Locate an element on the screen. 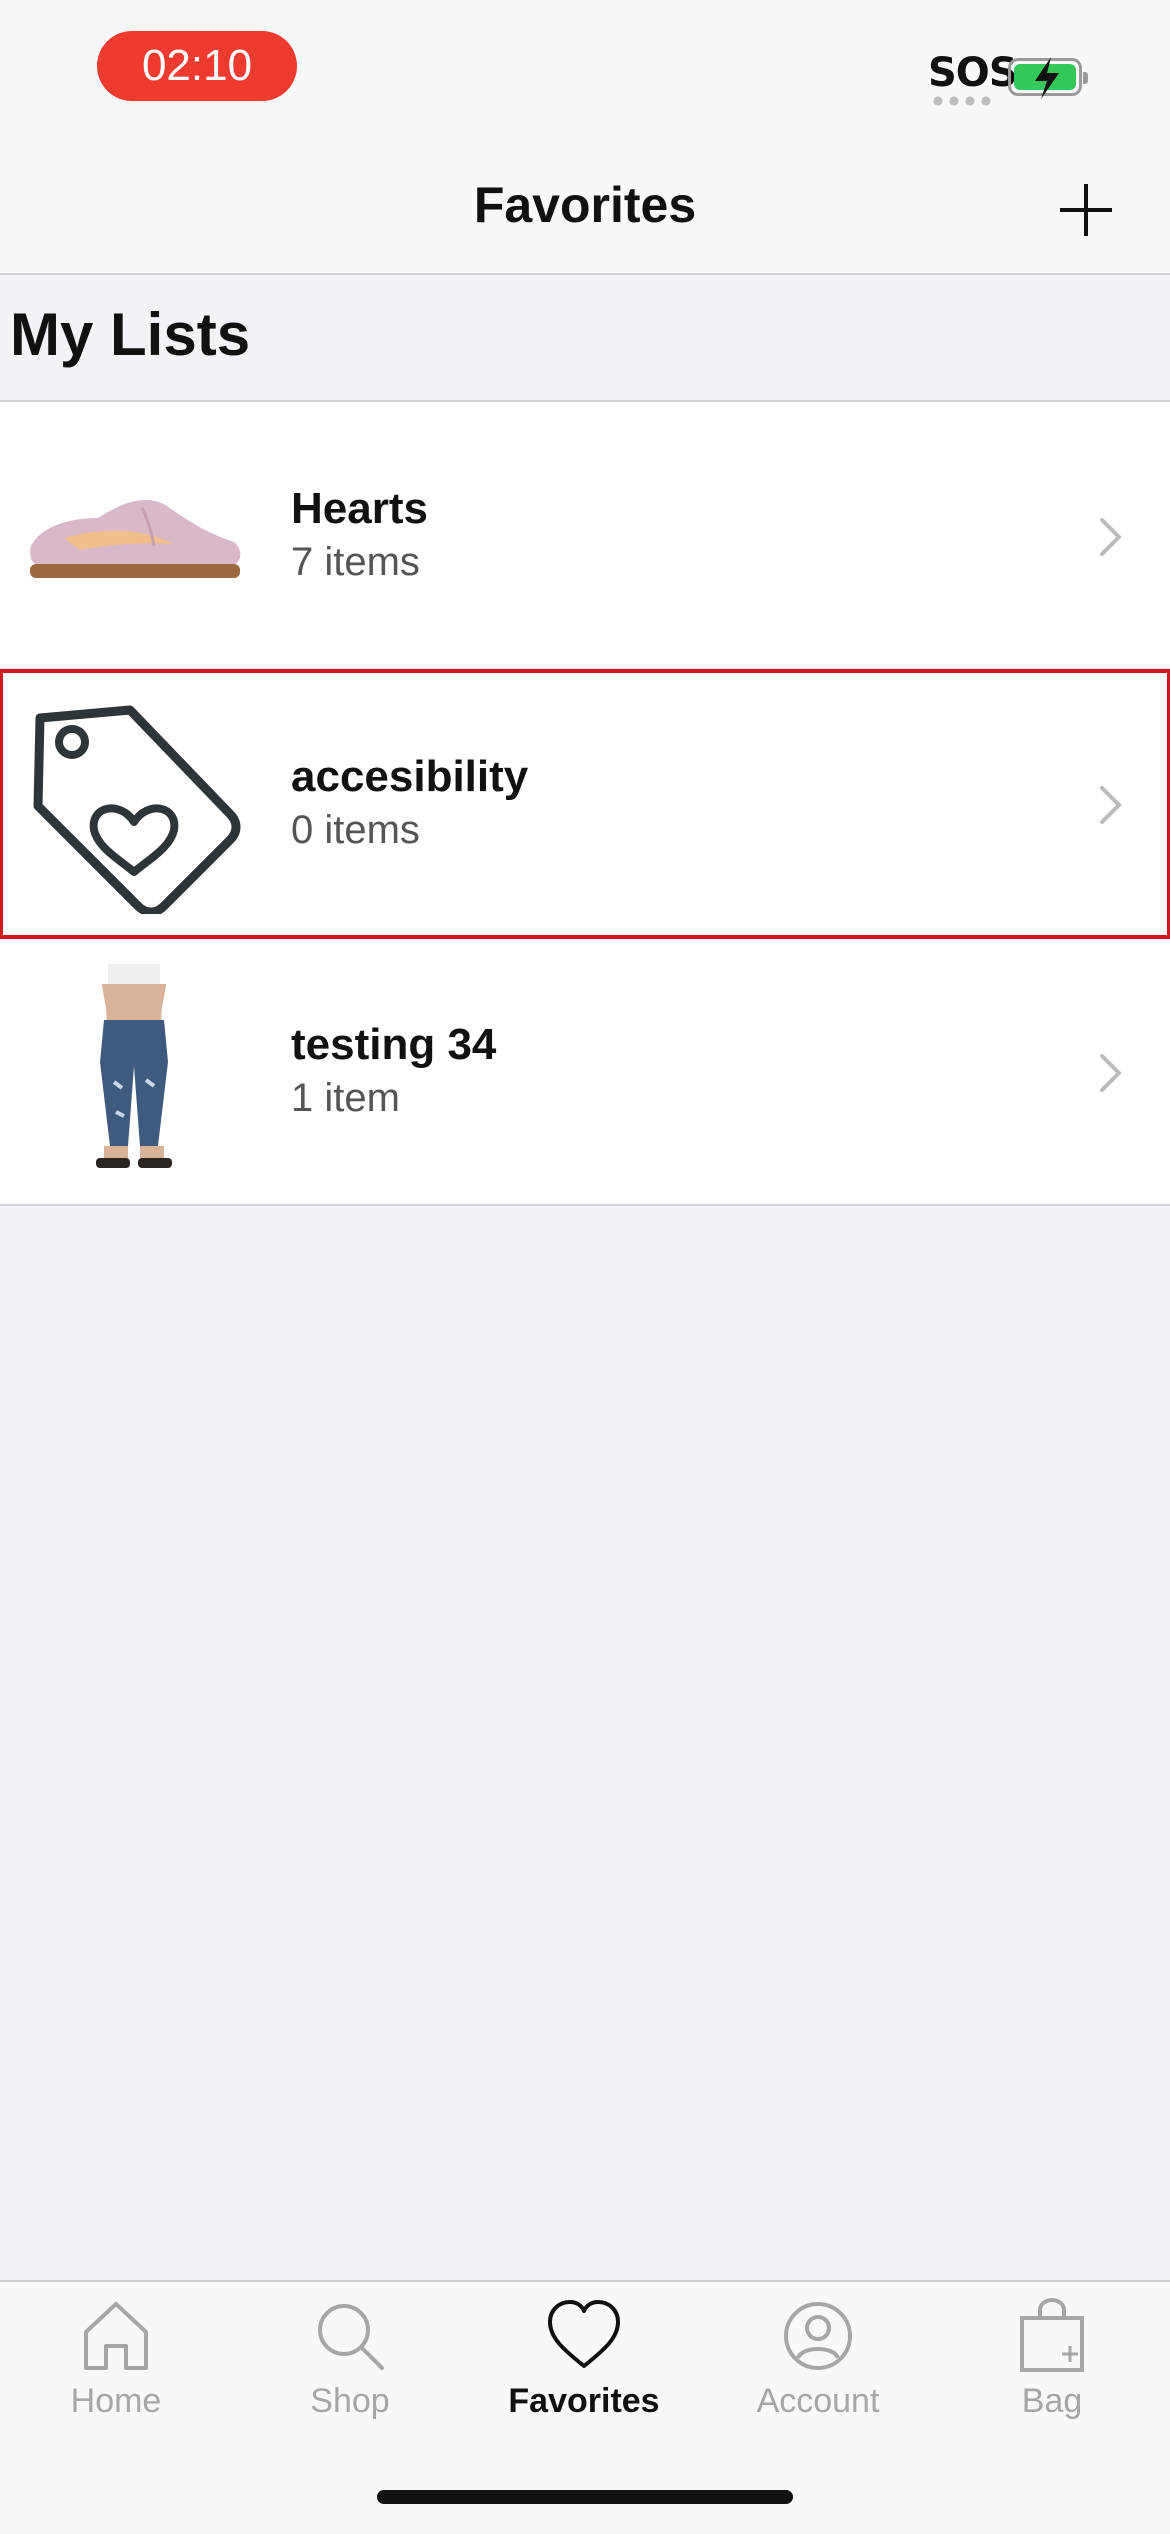 The height and width of the screenshot is (2534, 1170). heart-icon is located at coordinates (584, 2334).